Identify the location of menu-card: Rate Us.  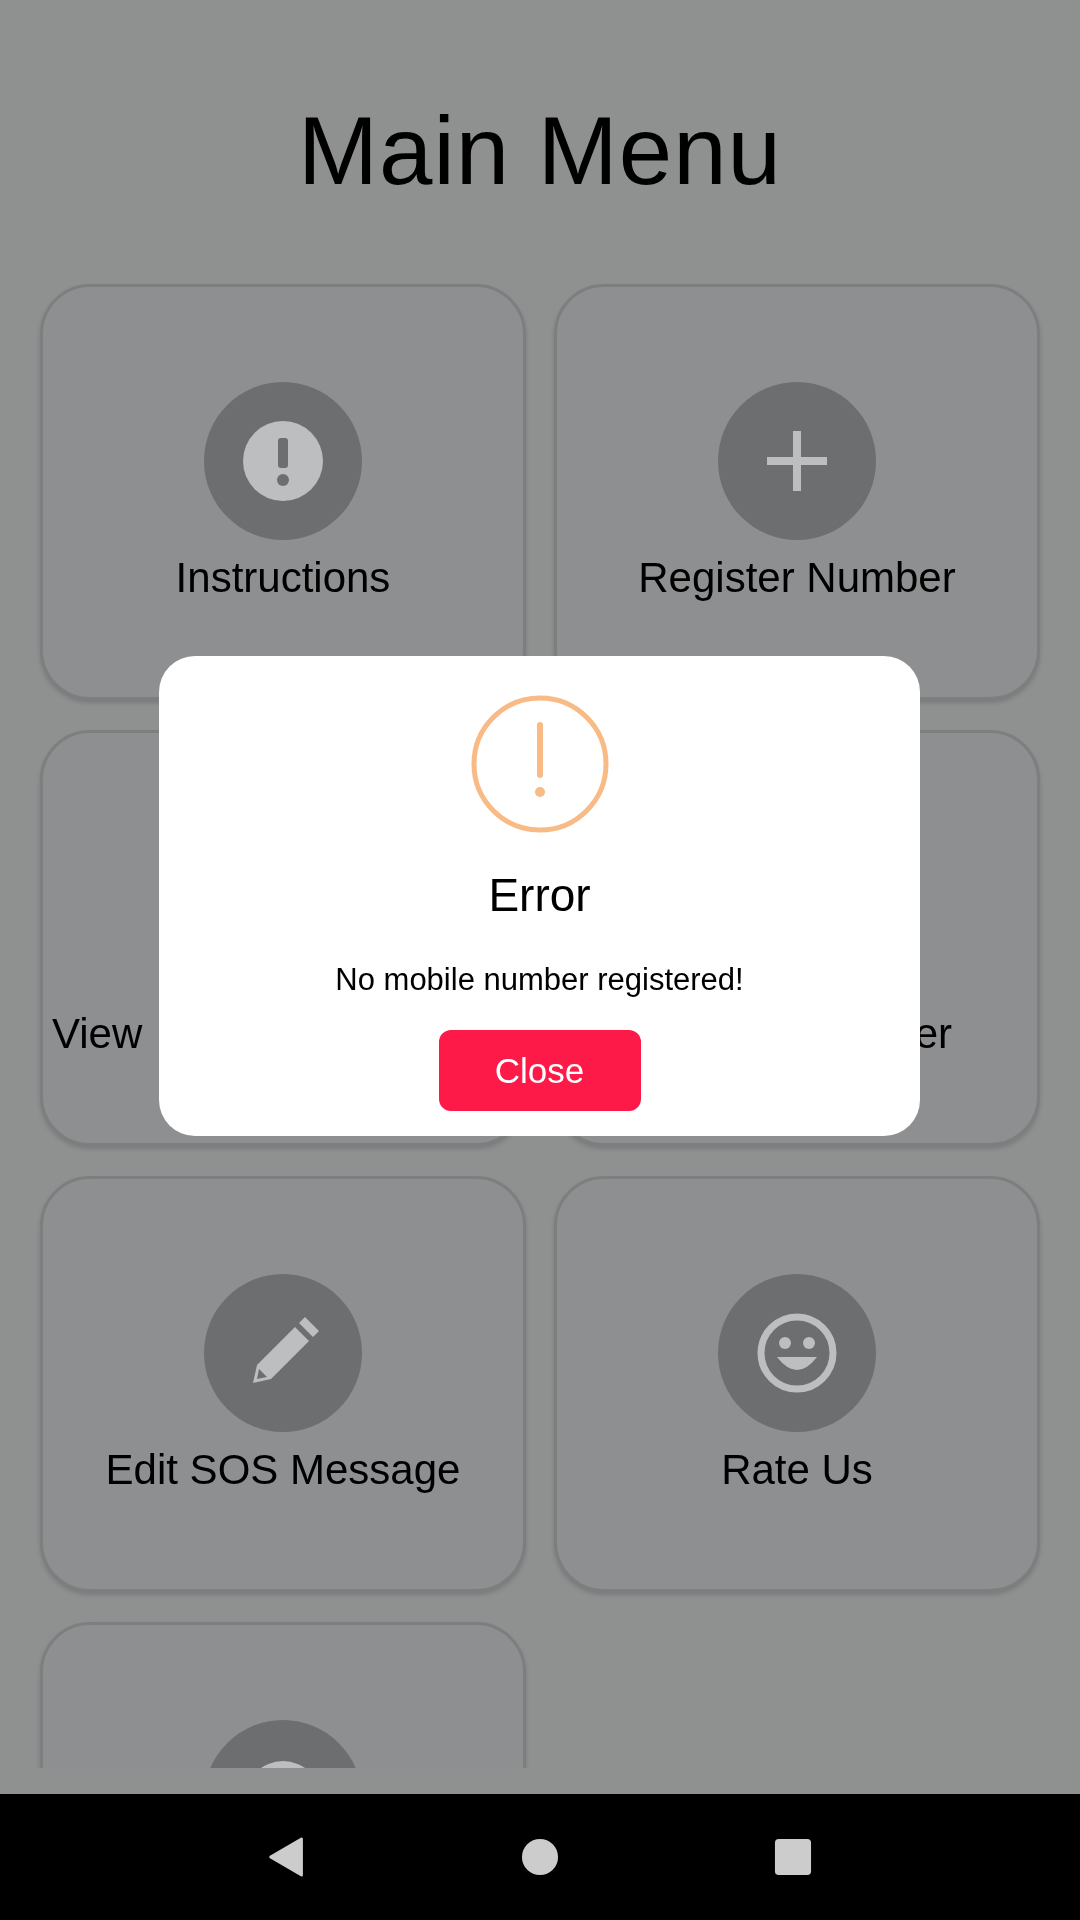
(797, 1384).